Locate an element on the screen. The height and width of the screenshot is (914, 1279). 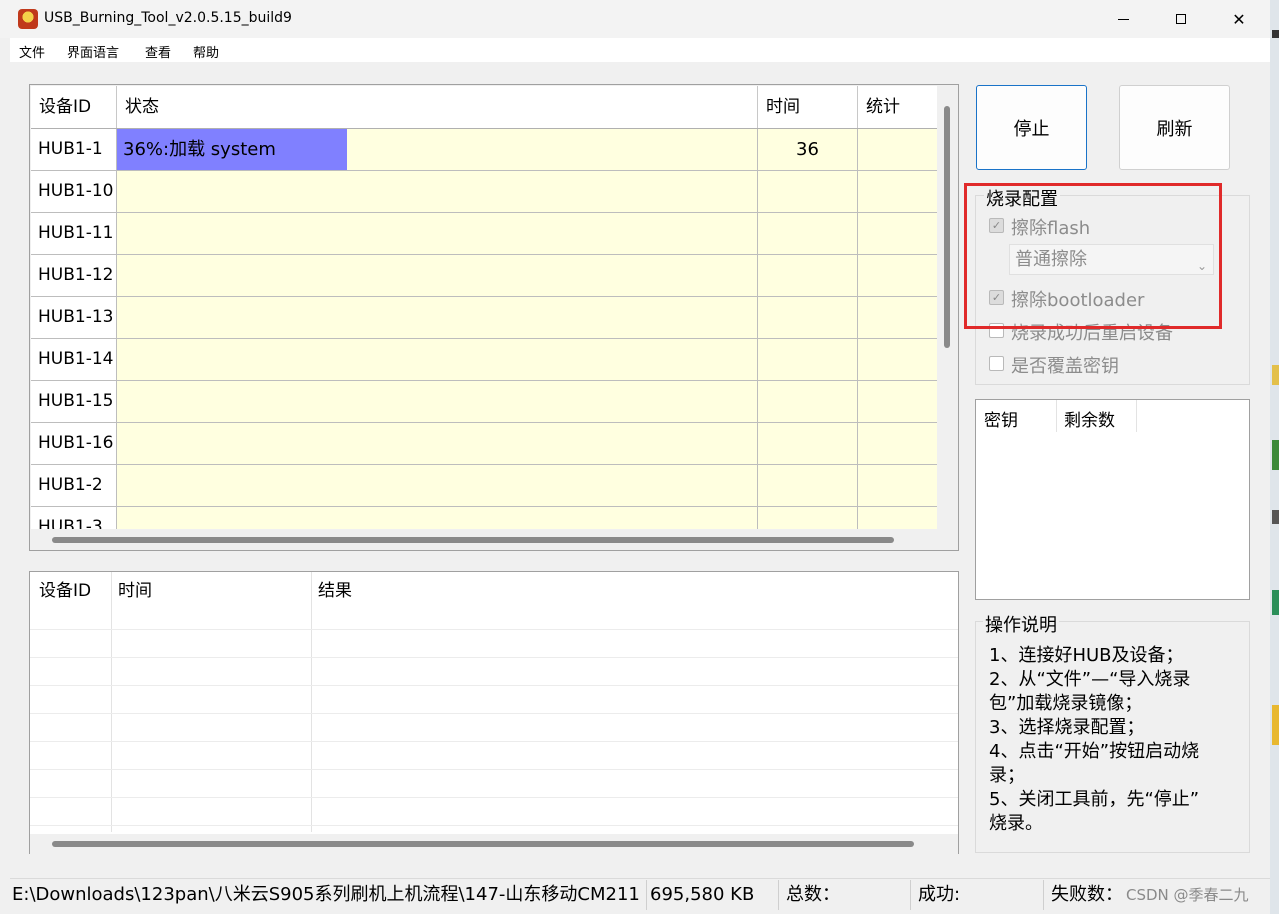
status-cell: 36%:加载 system is located at coordinates (437, 149).